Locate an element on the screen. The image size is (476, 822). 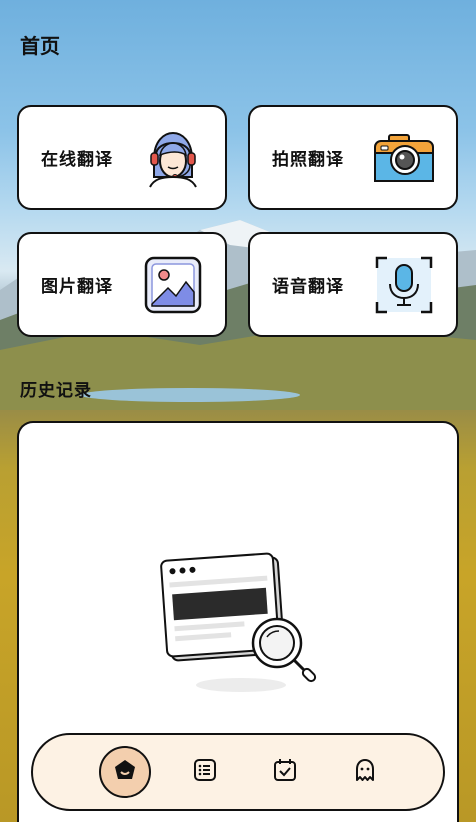
microphone-icon is located at coordinates (404, 285).